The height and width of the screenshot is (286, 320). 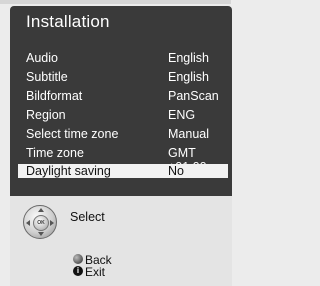 I want to click on menu-row-label: Region, so click(x=46, y=115).